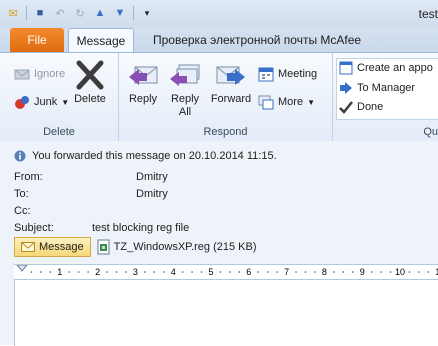 Image resolution: width=438 pixels, height=346 pixels. I want to click on done-button: Done, so click(361, 107).